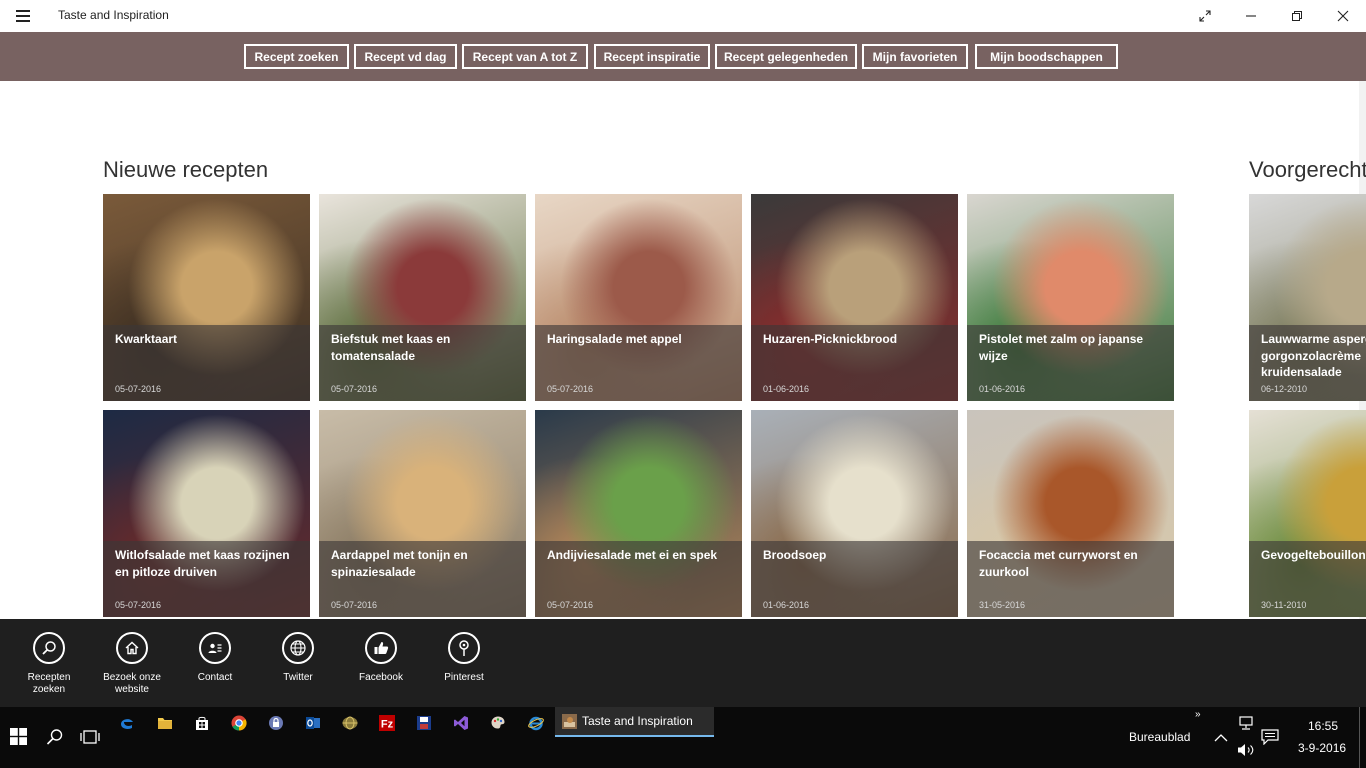  I want to click on recipe-title: Haringsalade met appel, so click(614, 339).